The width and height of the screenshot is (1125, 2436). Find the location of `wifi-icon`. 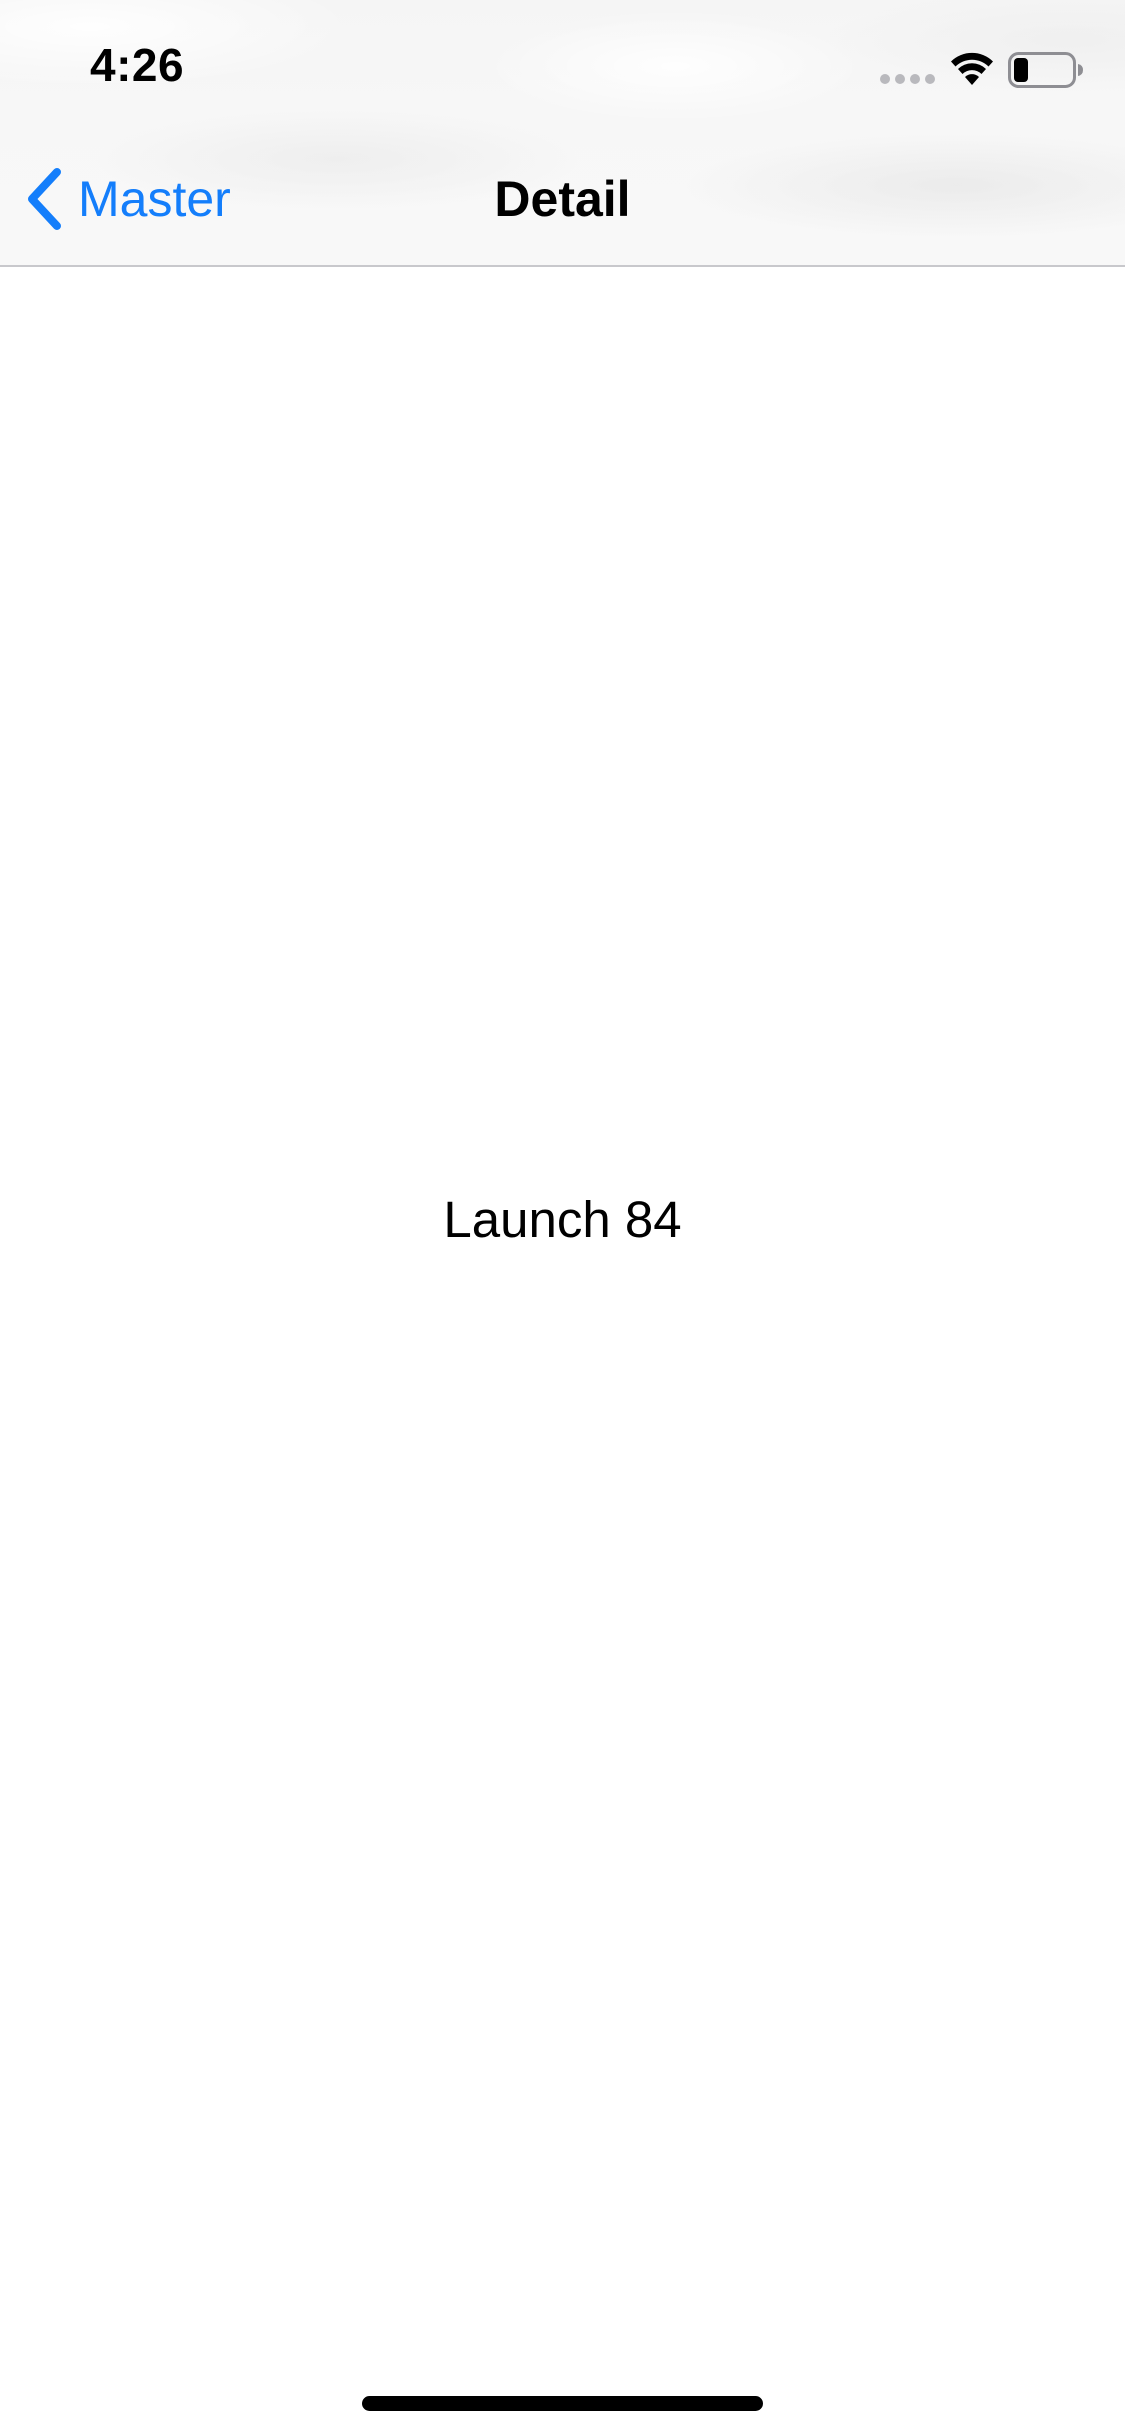

wifi-icon is located at coordinates (972, 68).